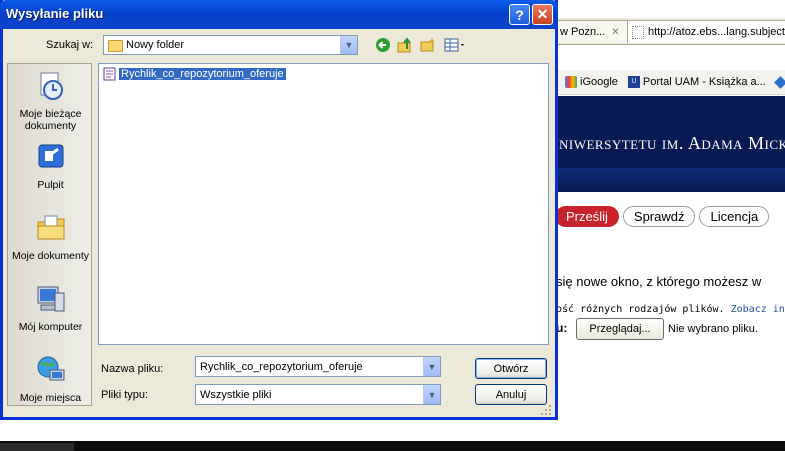  Describe the element at coordinates (50, 327) in the screenshot. I see `place-label: Mój komputer` at that location.